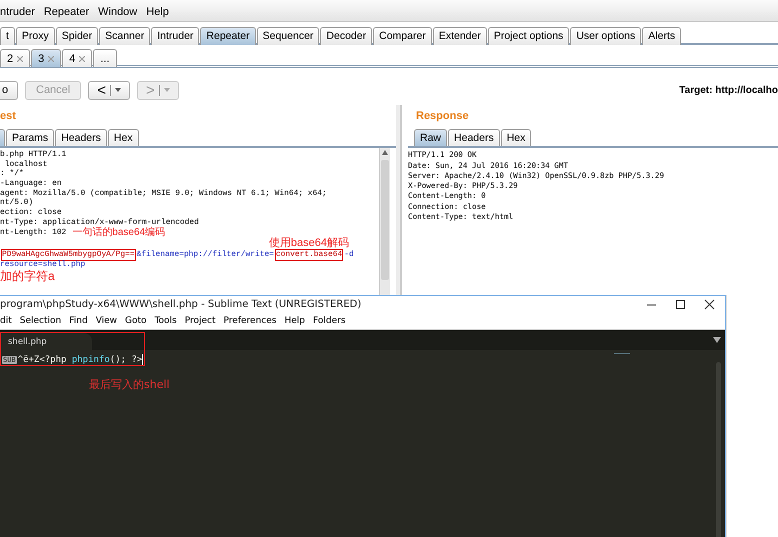 The image size is (778, 537). What do you see at coordinates (402, 36) in the screenshot?
I see `tab: Comparer` at bounding box center [402, 36].